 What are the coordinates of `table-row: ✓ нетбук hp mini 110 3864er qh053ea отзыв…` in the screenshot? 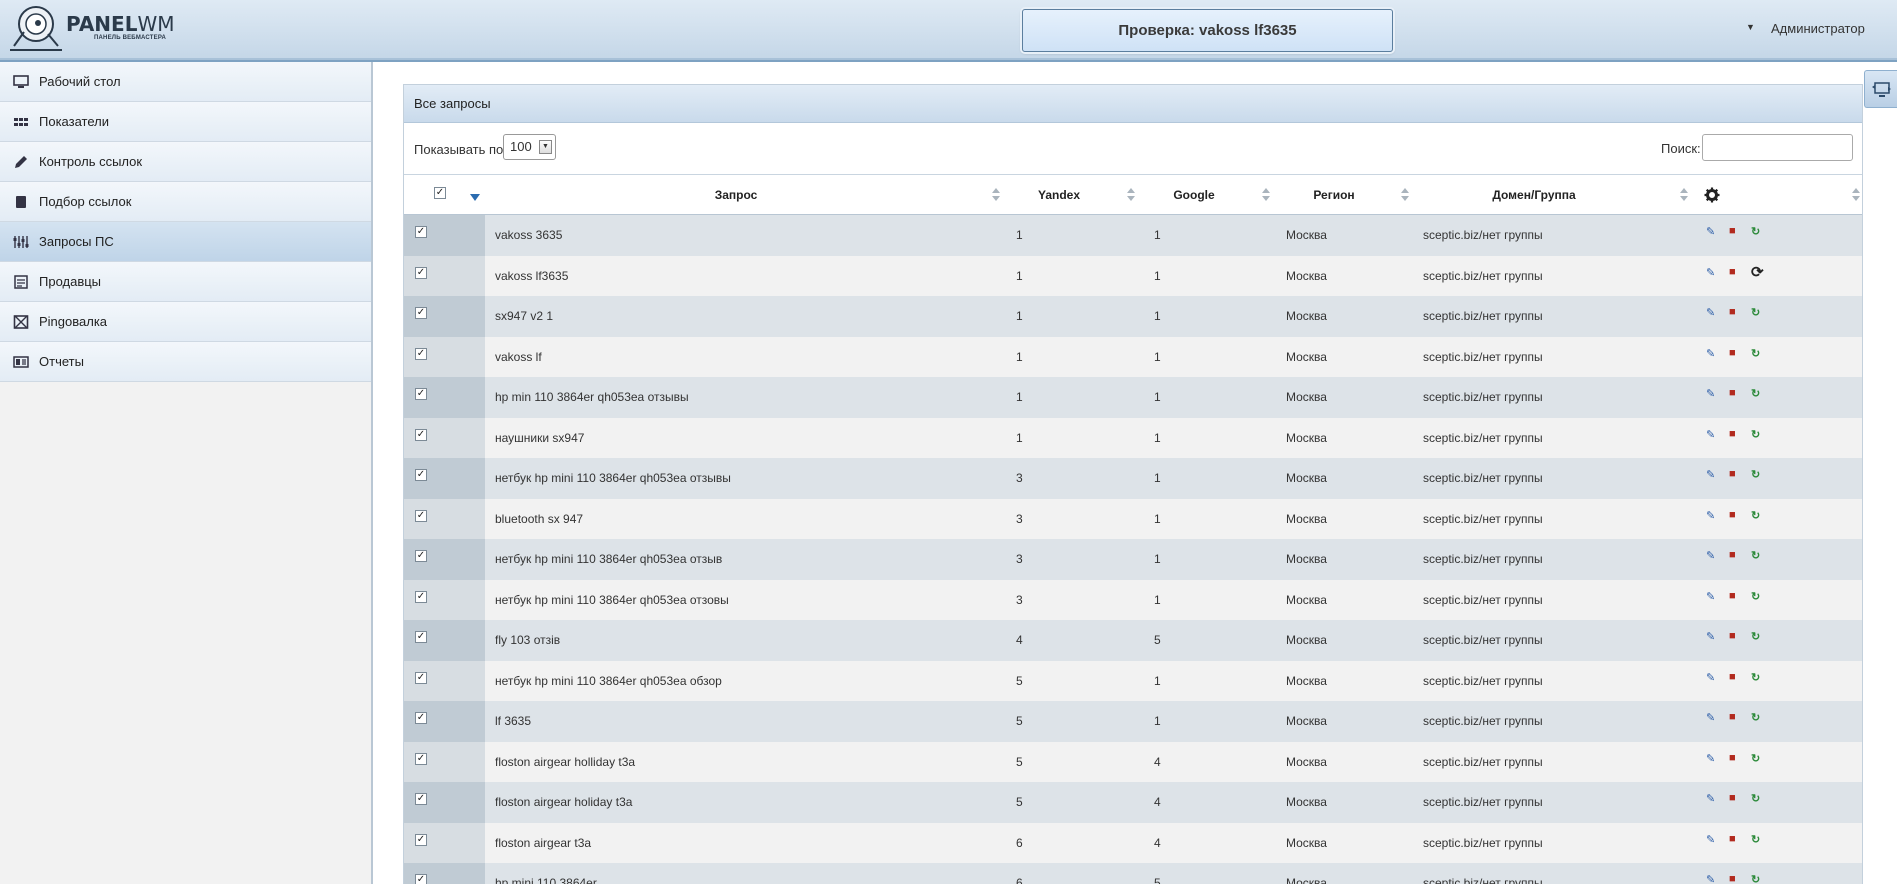 It's located at (1133, 478).